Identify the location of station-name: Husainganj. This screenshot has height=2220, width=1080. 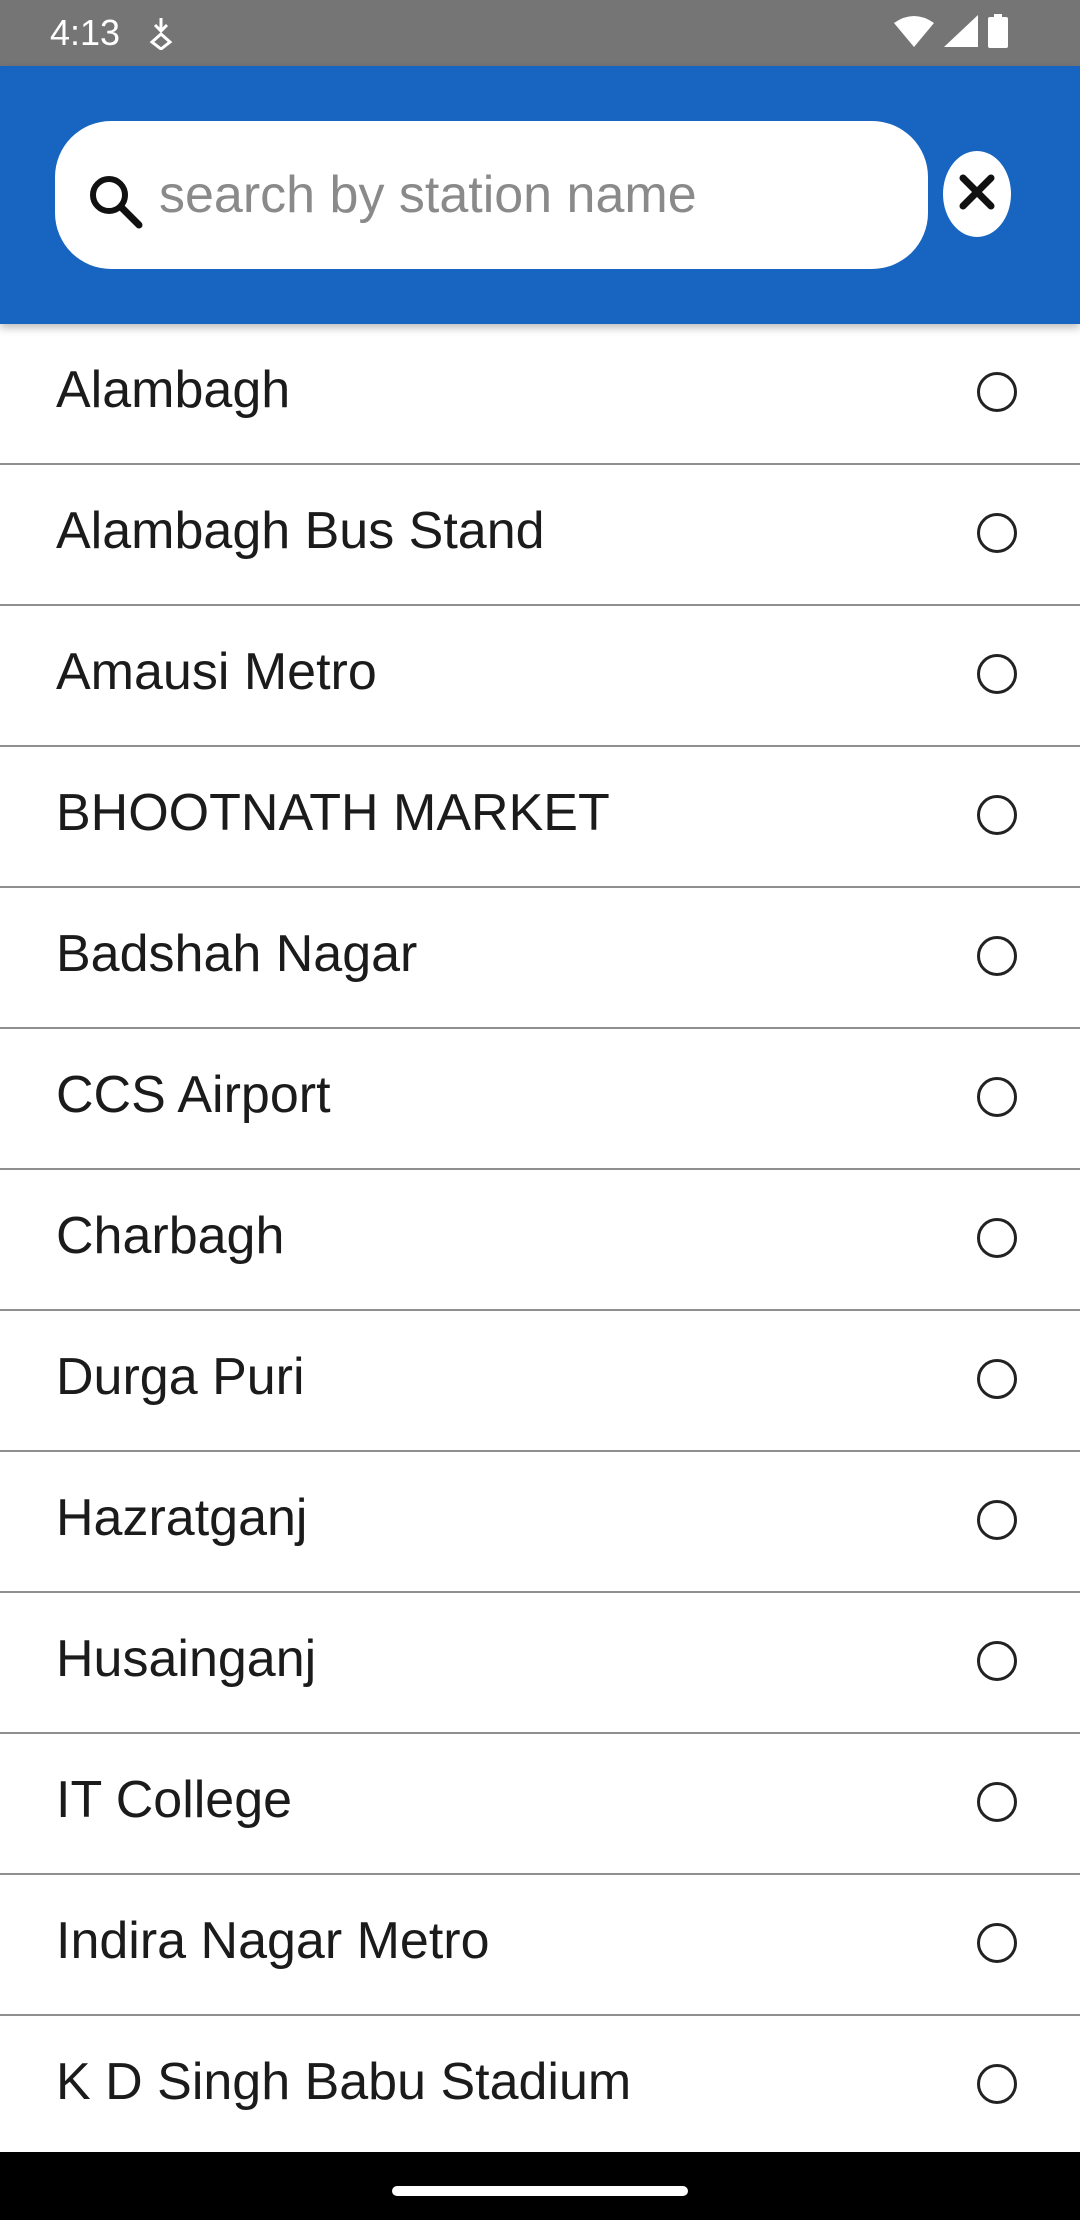
(186, 1659).